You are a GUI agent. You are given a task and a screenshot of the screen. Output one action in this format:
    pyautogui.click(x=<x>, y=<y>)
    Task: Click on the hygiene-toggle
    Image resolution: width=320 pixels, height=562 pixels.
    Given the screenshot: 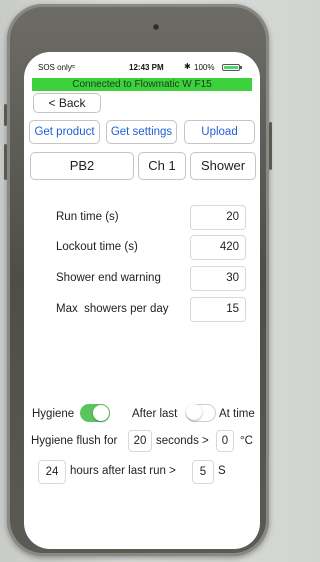 What is the action you would take?
    pyautogui.click(x=95, y=413)
    